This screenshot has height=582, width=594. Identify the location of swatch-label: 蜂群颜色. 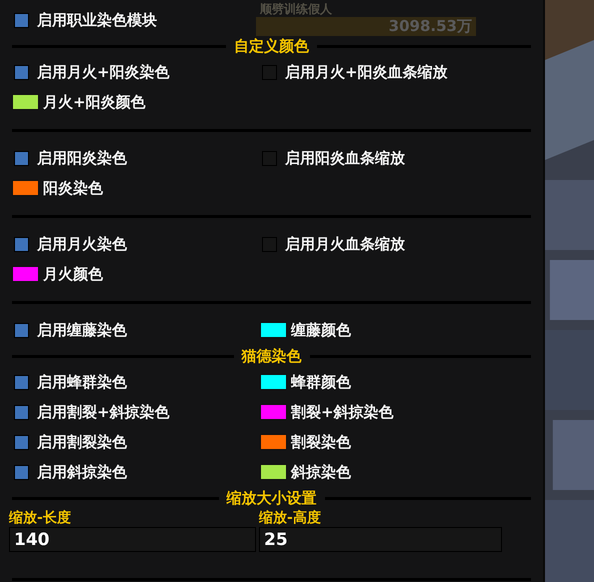
(321, 382).